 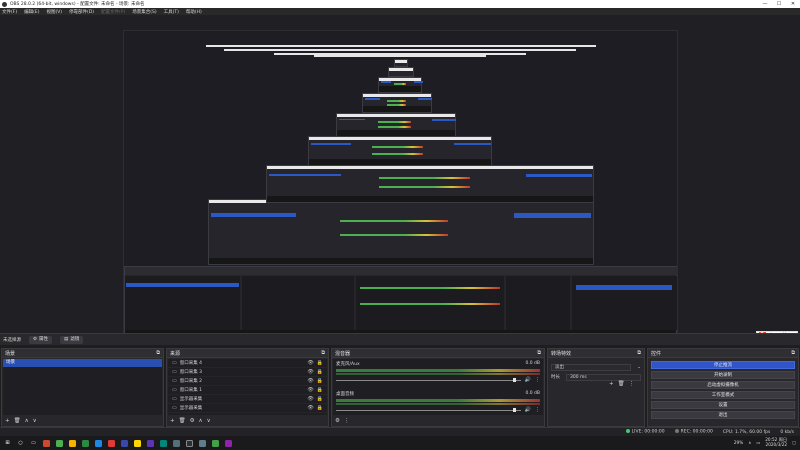 What do you see at coordinates (247, 363) in the screenshot?
I see `source-item: ▭ 窗口采集 4 👁 🔒` at bounding box center [247, 363].